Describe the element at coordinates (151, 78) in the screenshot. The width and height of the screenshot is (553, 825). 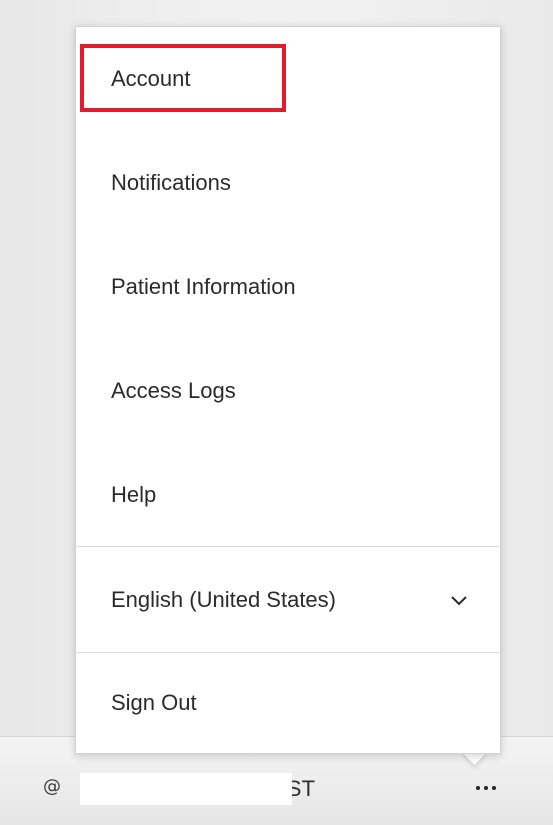
I see `menu-item-label: Account` at that location.